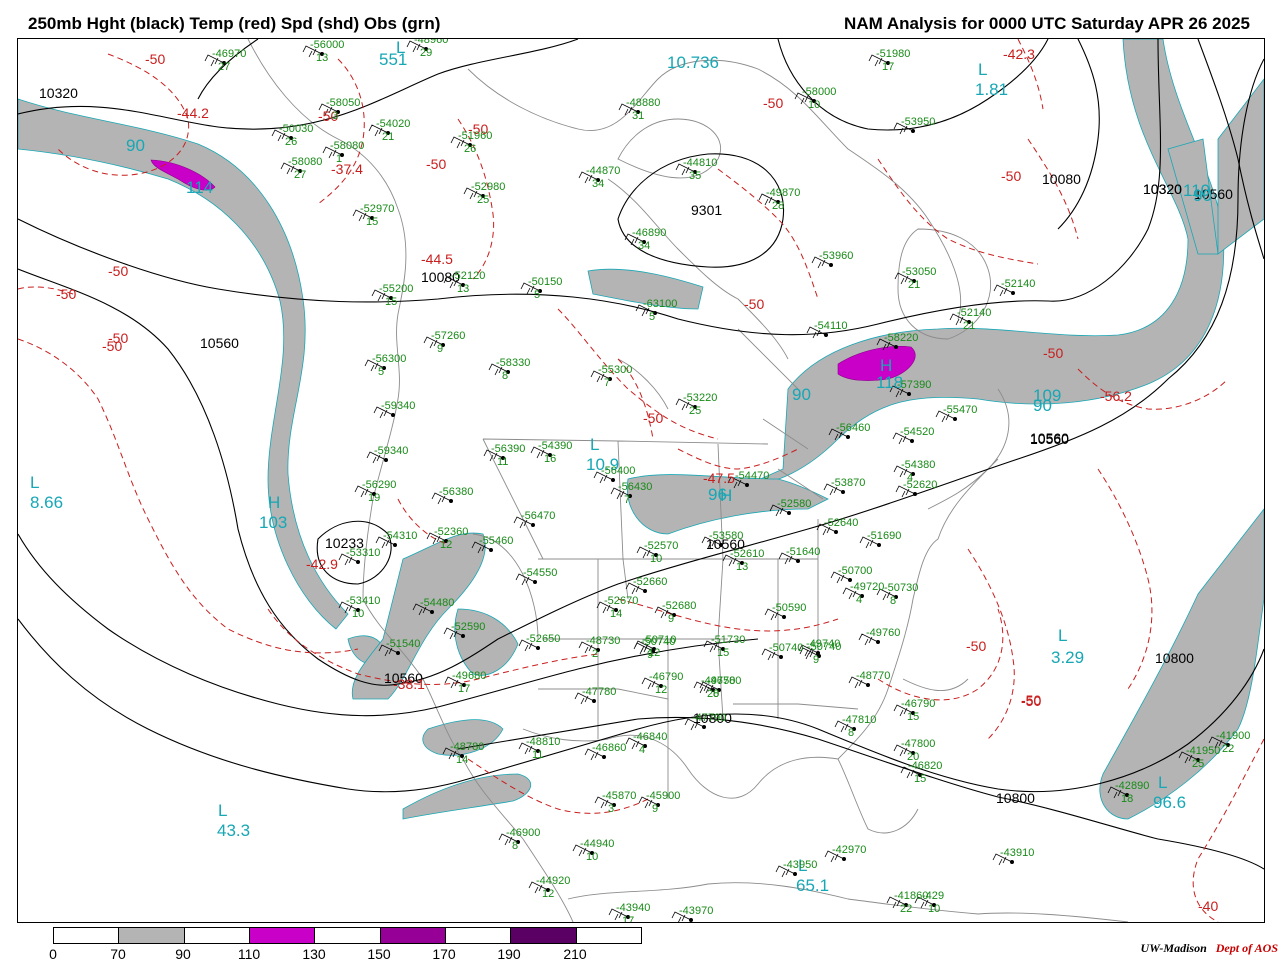  What do you see at coordinates (832, 647) in the screenshot?
I see `obs-height: 740` at bounding box center [832, 647].